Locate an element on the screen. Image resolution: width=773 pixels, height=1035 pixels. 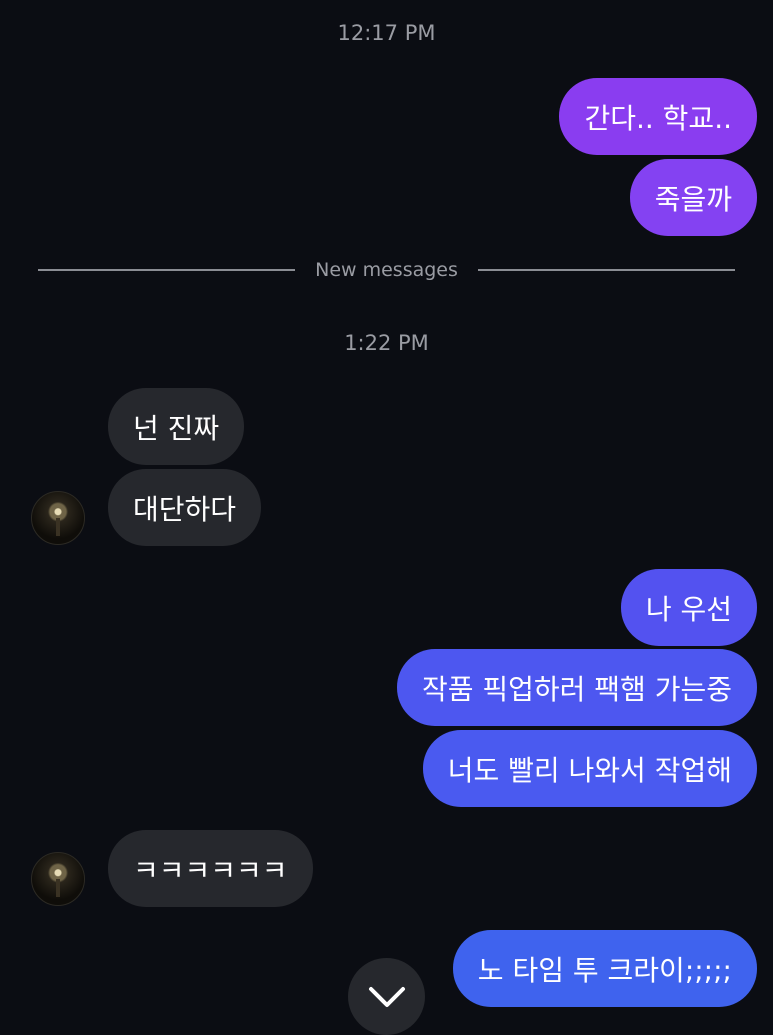
message-bubble-outgoing: 노 타임 투 크라이;;;;; is located at coordinates (604, 968).